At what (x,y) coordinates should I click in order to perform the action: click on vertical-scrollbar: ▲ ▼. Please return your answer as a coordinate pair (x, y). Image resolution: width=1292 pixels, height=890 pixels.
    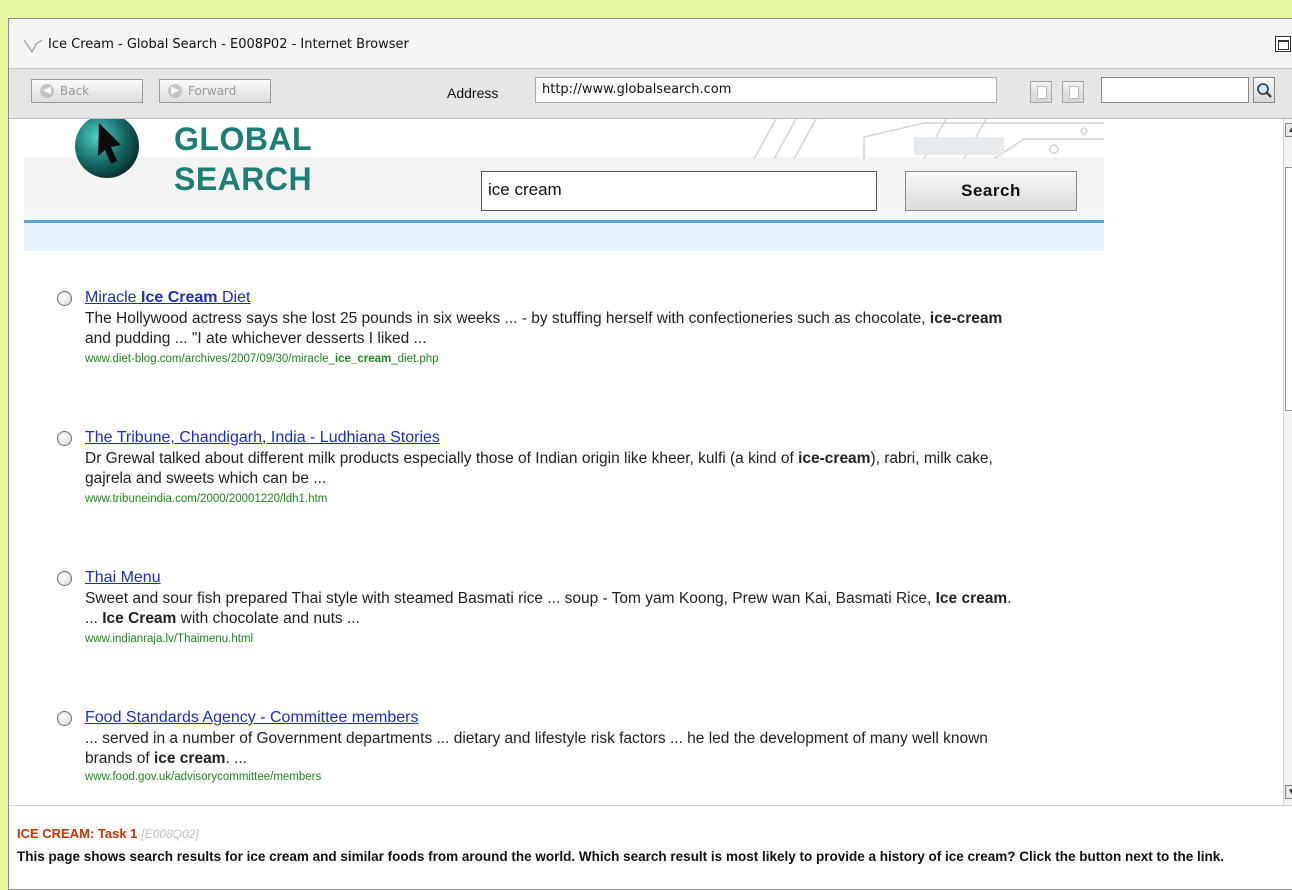
    Looking at the image, I should click on (1287, 462).